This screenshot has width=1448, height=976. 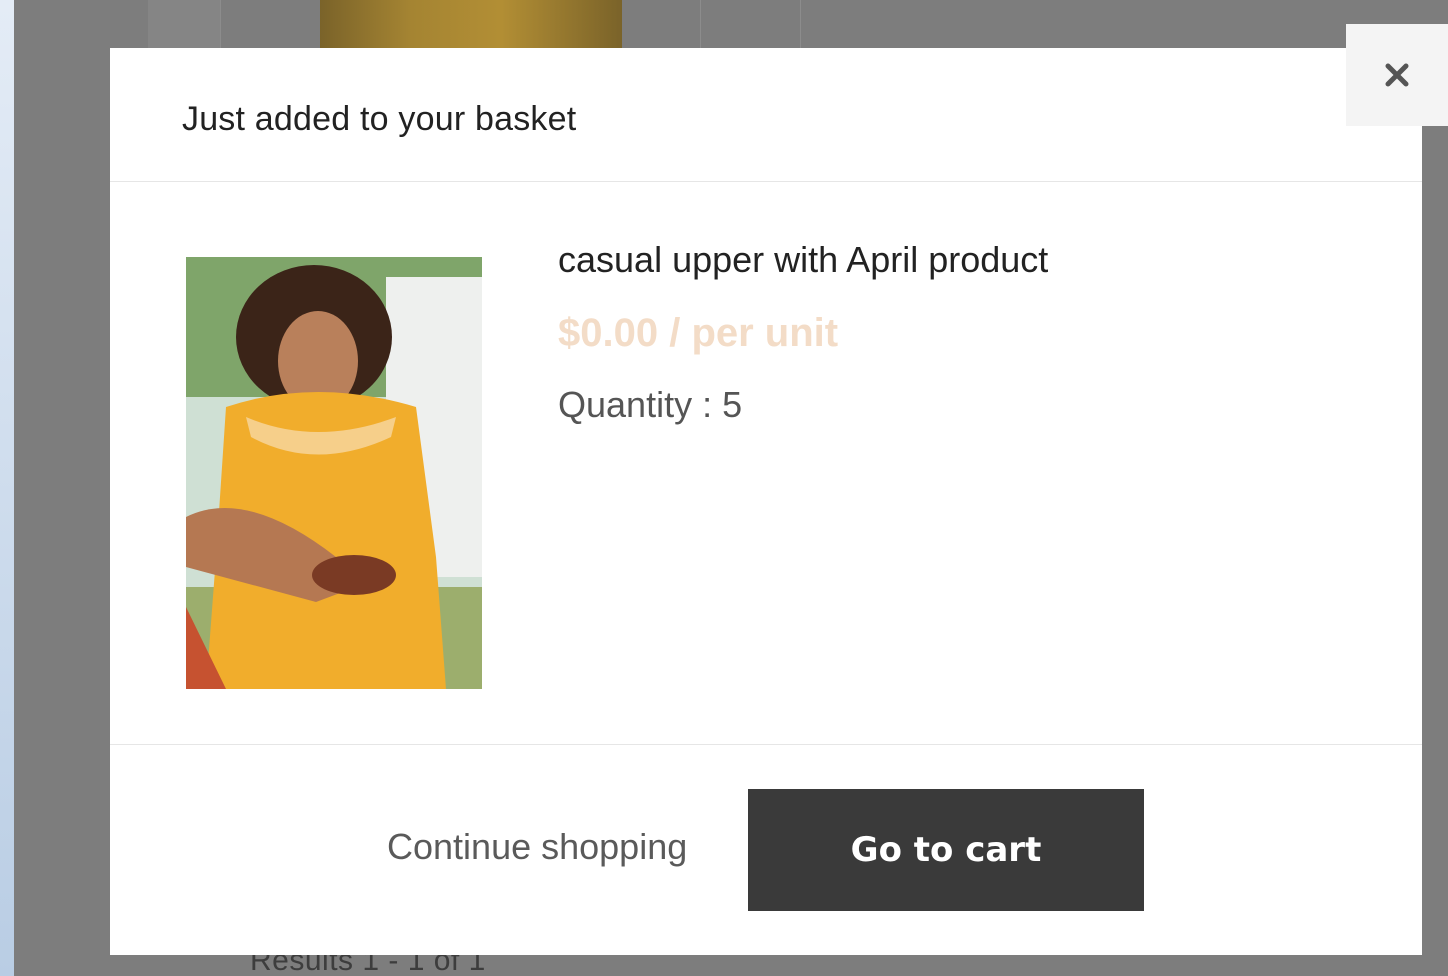 I want to click on product-image, so click(x=334, y=473).